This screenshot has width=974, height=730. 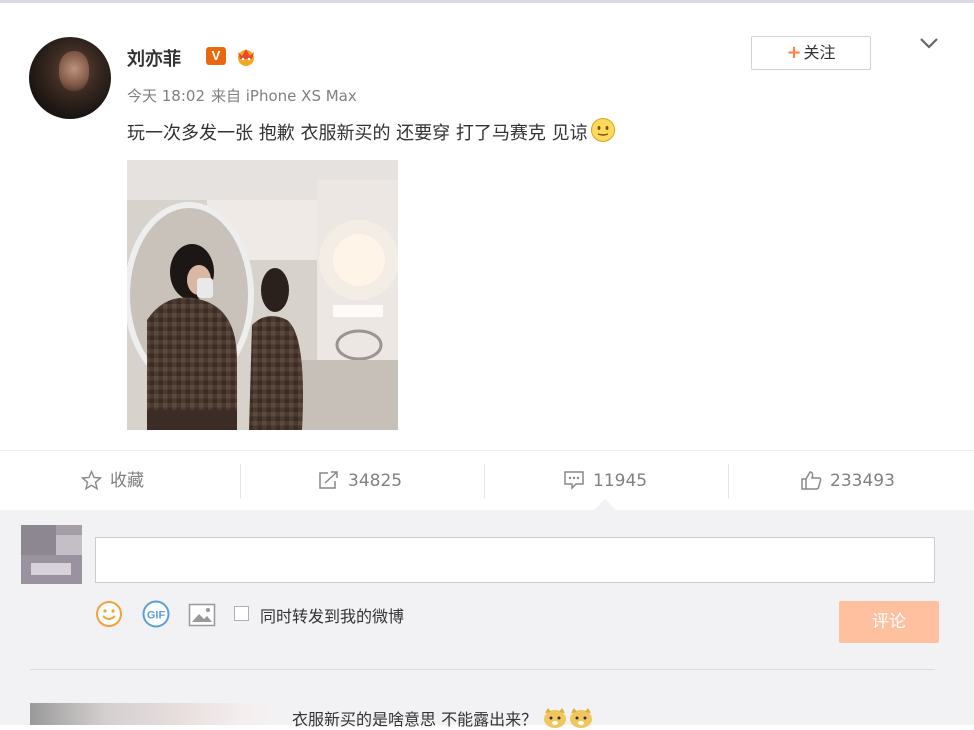 What do you see at coordinates (91, 480) in the screenshot?
I see `star-icon` at bounding box center [91, 480].